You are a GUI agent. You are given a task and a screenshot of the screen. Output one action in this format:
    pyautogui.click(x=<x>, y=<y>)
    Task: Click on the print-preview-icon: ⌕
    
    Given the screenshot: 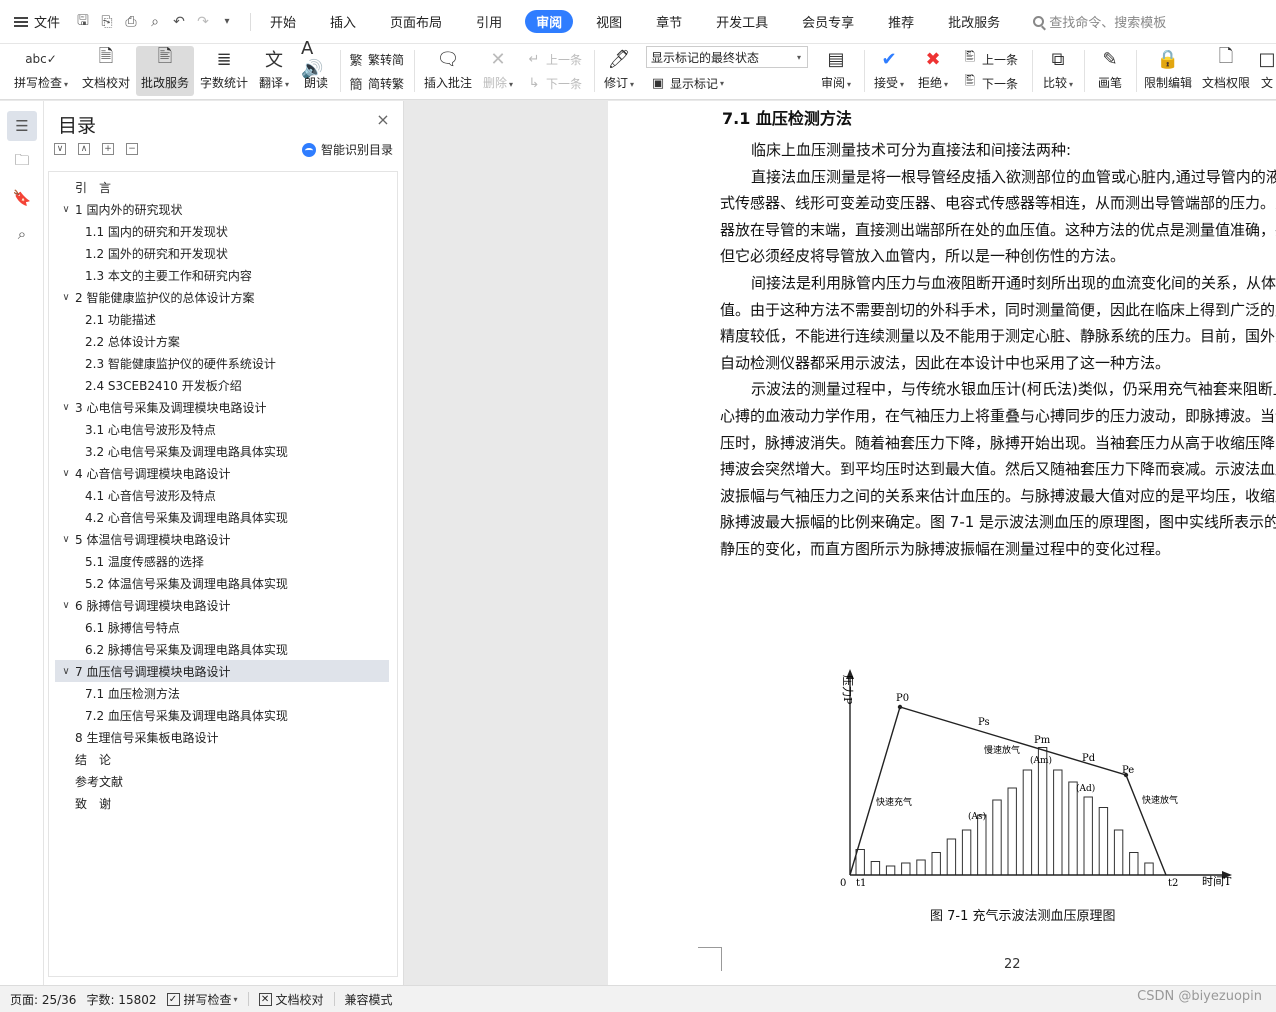 What is the action you would take?
    pyautogui.click(x=155, y=22)
    